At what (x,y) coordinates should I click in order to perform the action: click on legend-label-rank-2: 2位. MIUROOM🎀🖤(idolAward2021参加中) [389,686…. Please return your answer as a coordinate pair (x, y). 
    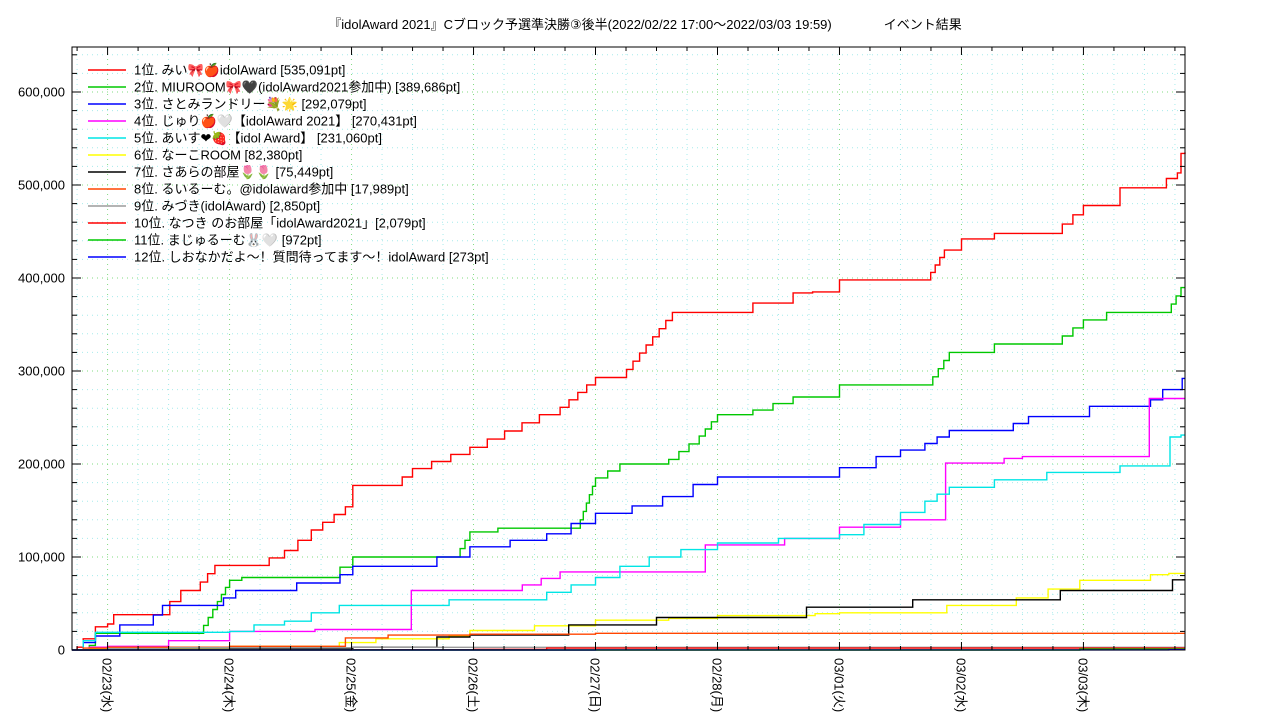
    Looking at the image, I should click on (297, 87).